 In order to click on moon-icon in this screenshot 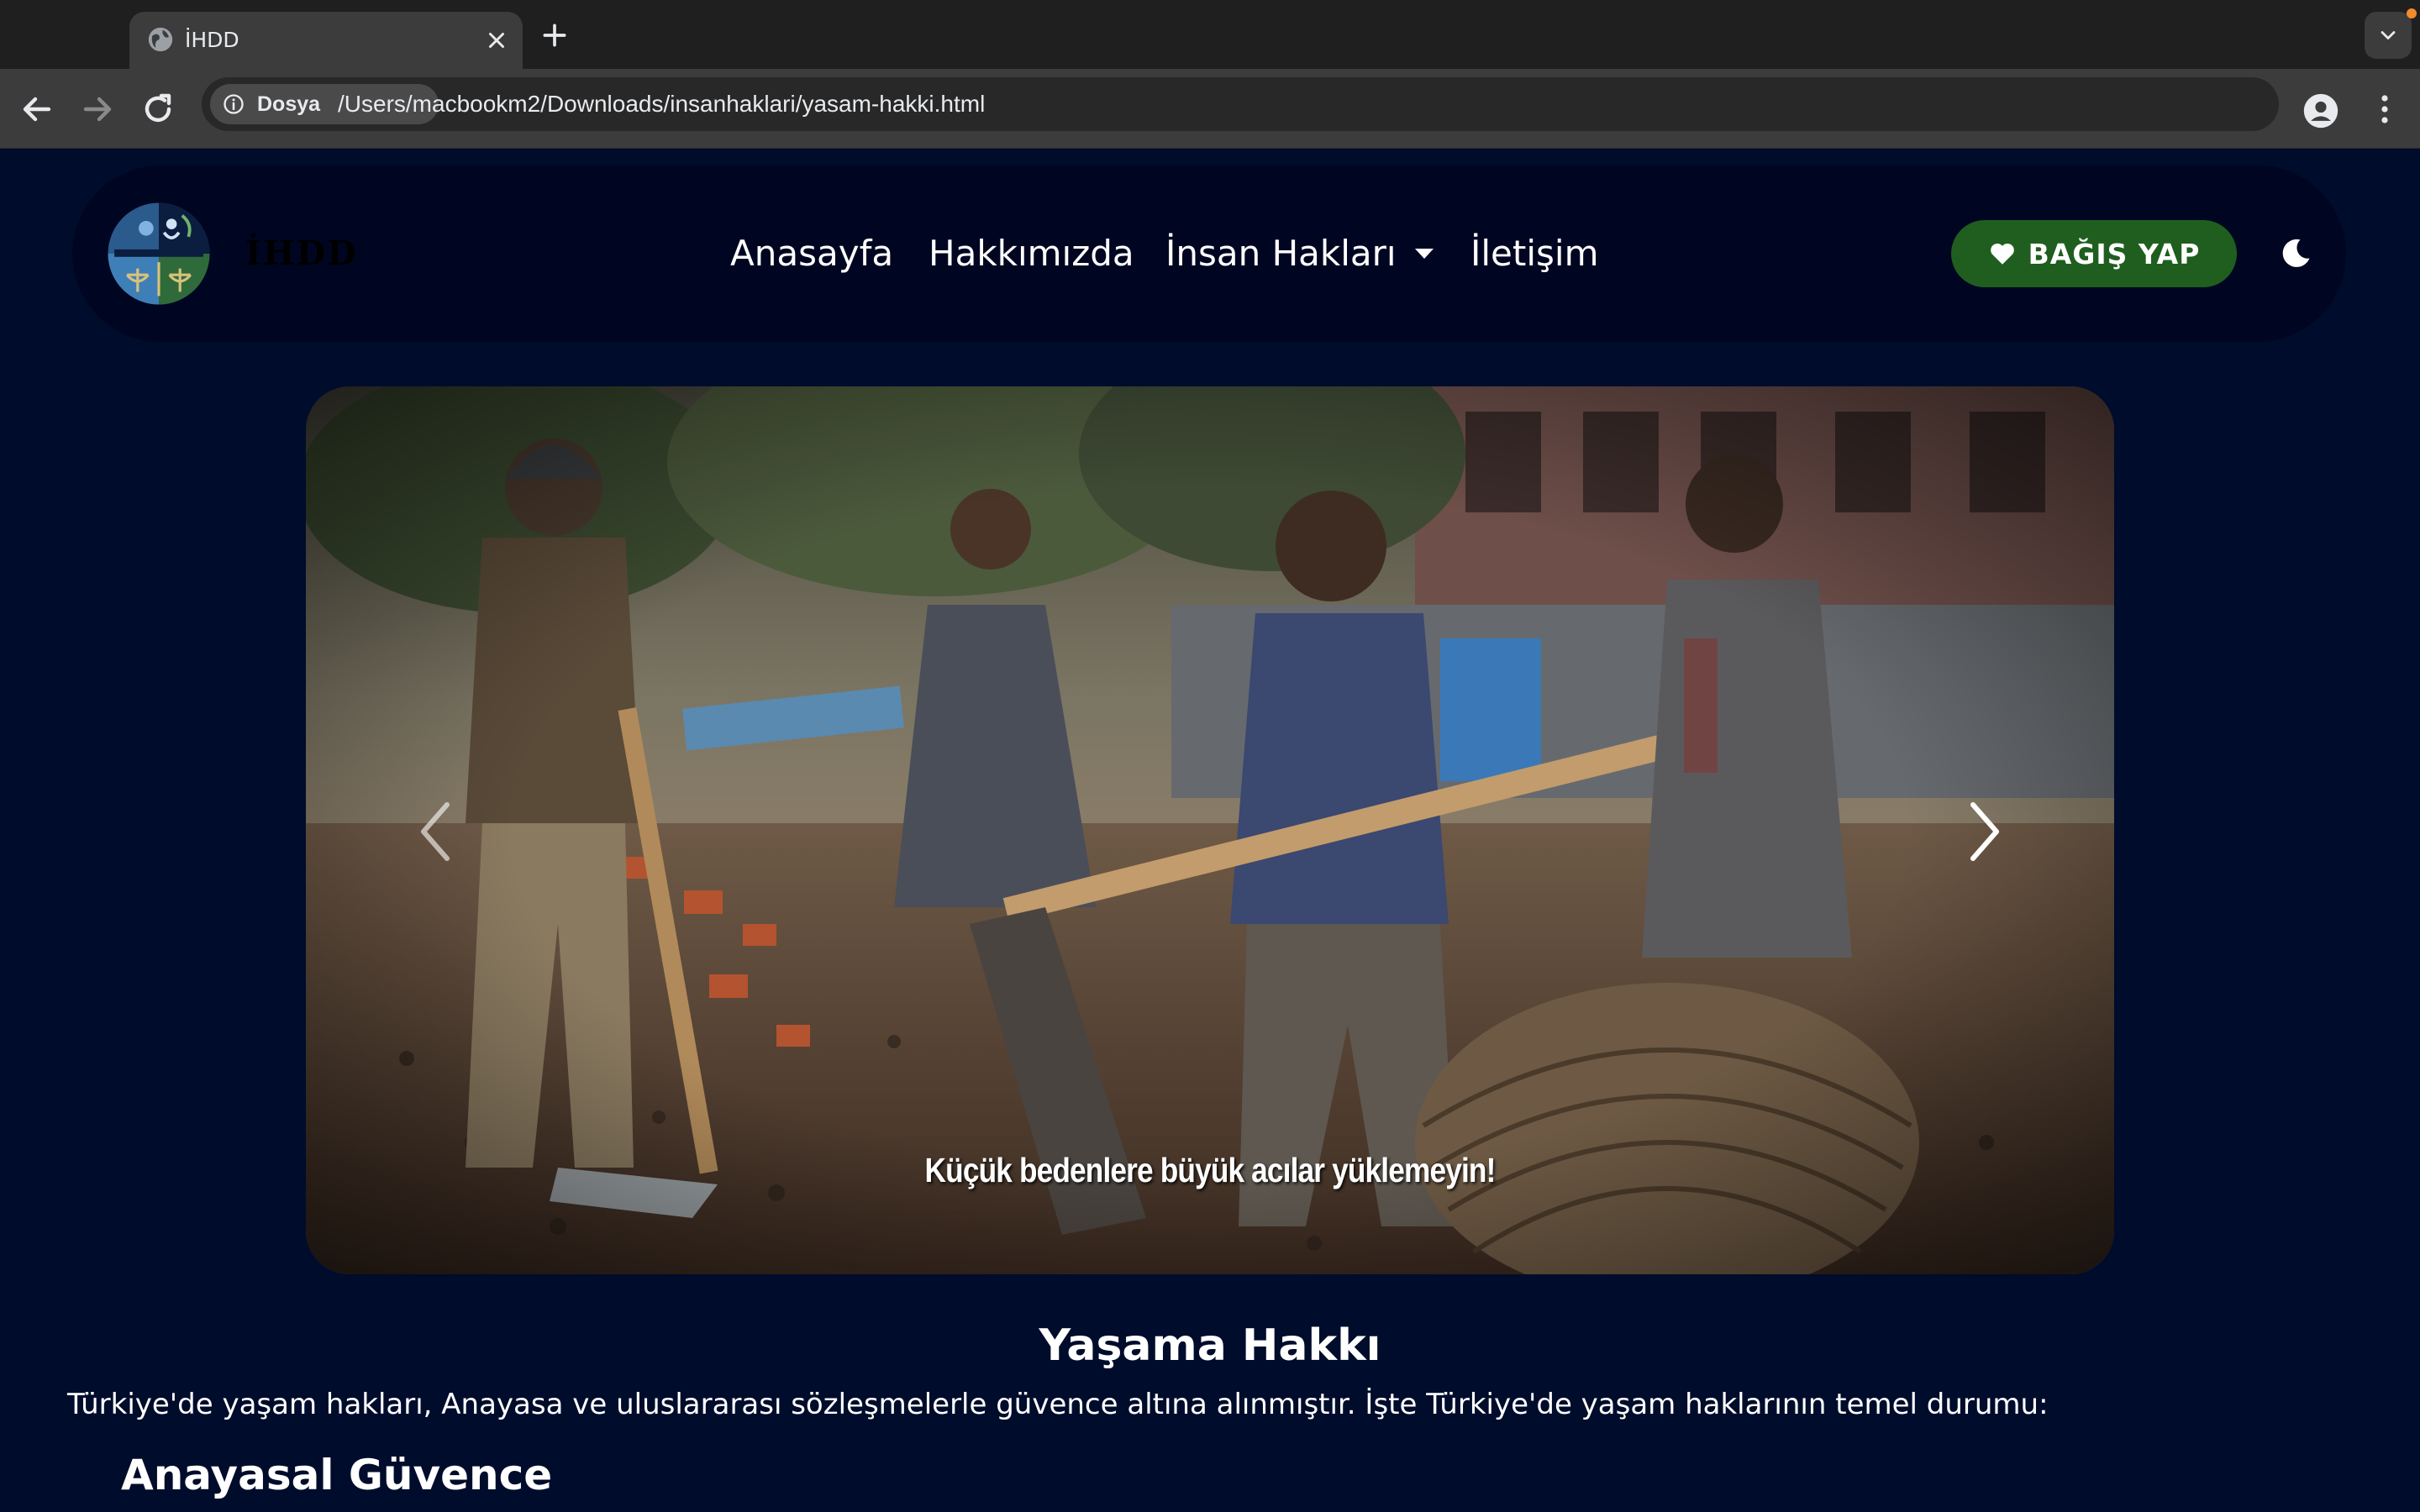, I will do `click(2295, 253)`.